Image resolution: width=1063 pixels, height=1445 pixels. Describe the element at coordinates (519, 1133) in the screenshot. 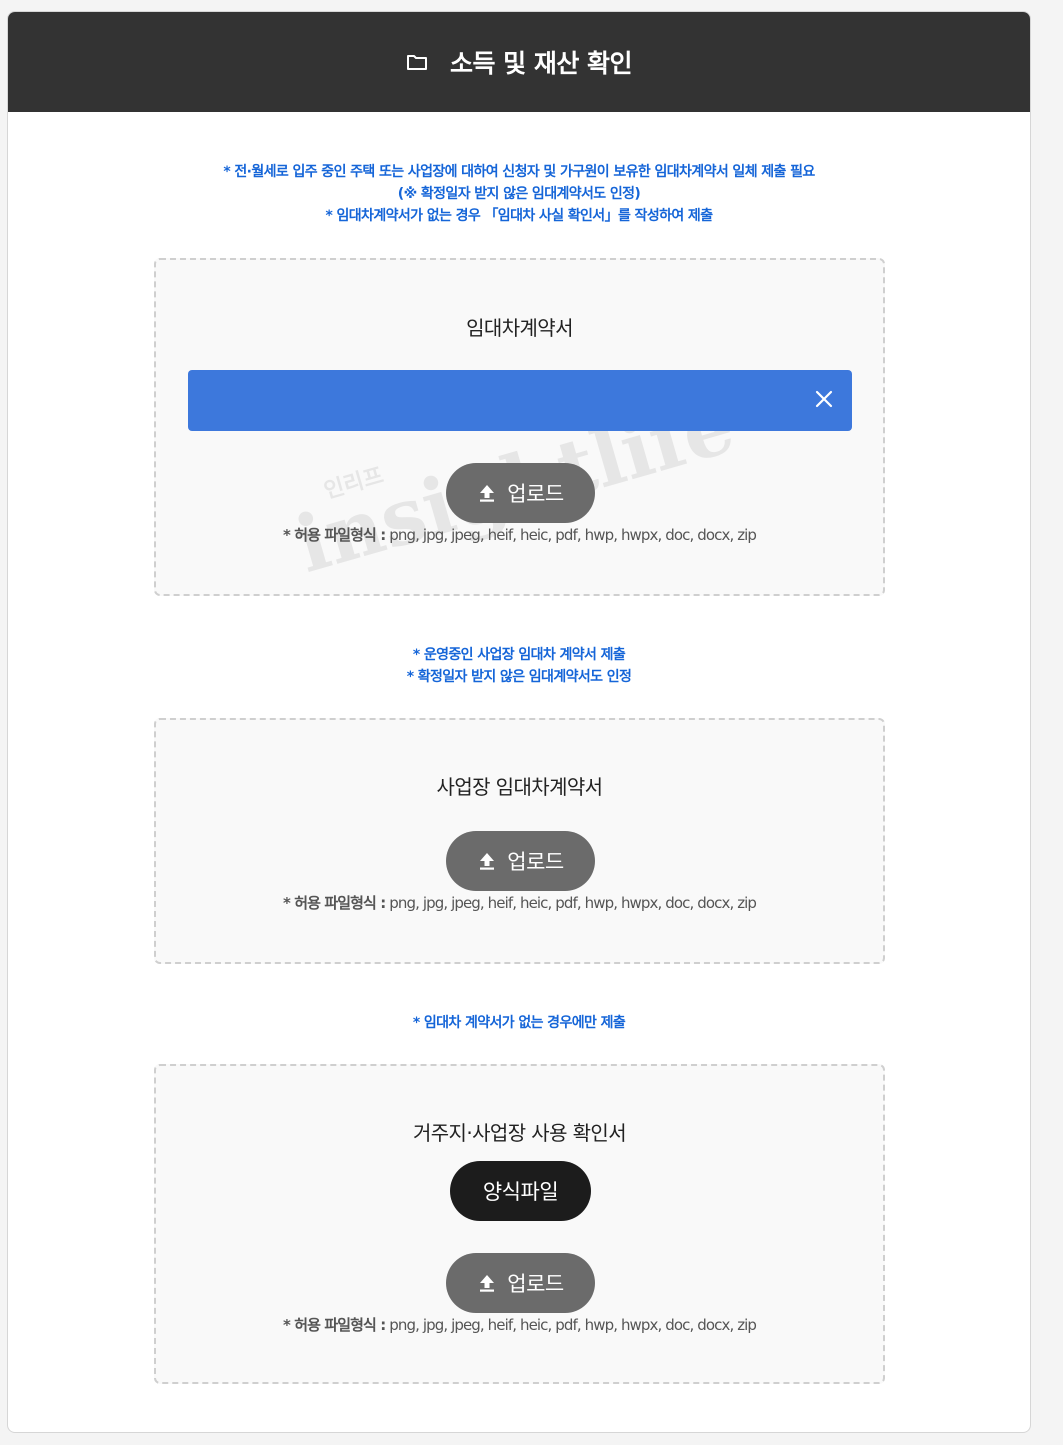

I see `usage-confirmation-title: 거주지·사업장 사용 확인서` at that location.